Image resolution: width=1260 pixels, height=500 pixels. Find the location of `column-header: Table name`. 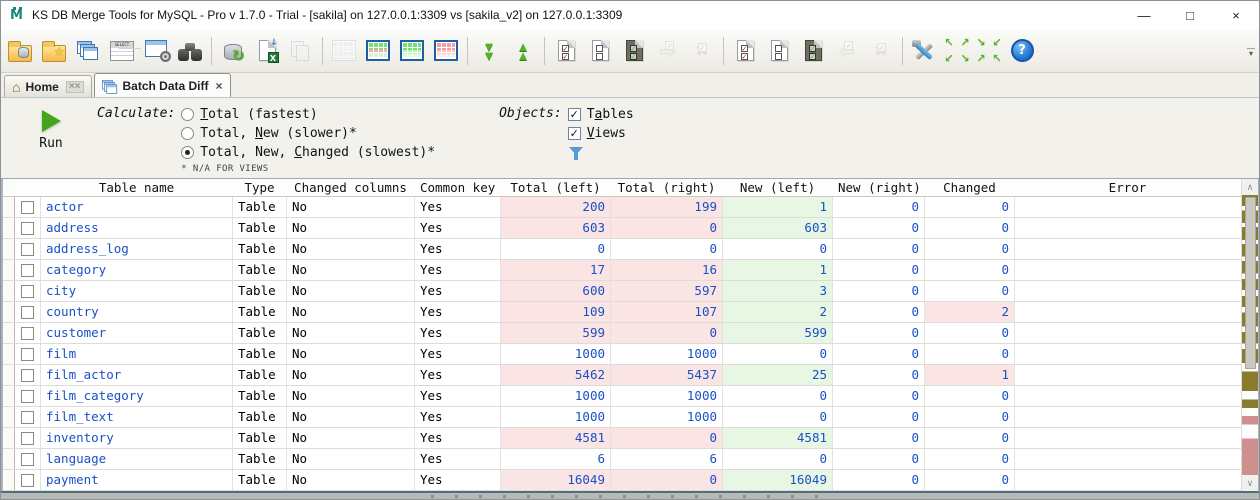

column-header: Table name is located at coordinates (137, 187).